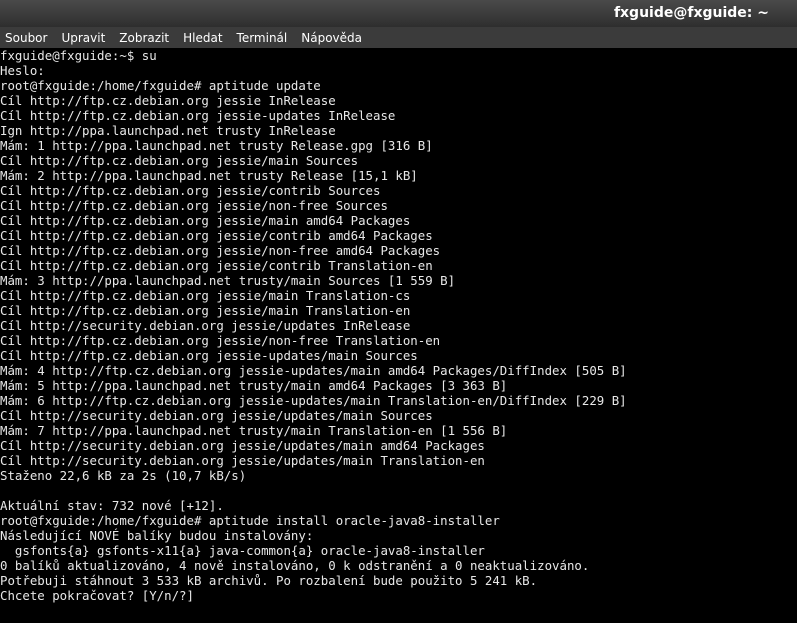 This screenshot has width=797, height=623. What do you see at coordinates (78, 55) in the screenshot?
I see `terminal-line: fxguide@fxguide:~$ su` at bounding box center [78, 55].